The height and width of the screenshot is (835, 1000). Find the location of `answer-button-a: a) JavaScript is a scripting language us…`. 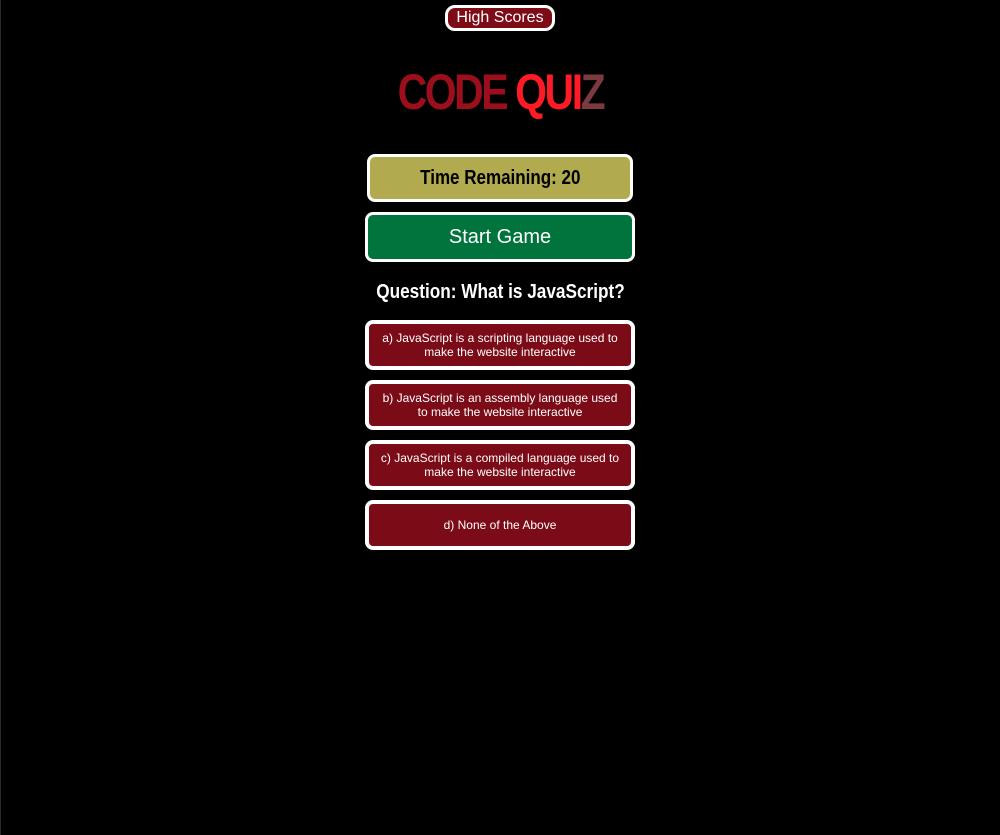

answer-button-a: a) JavaScript is a scripting language us… is located at coordinates (500, 345).